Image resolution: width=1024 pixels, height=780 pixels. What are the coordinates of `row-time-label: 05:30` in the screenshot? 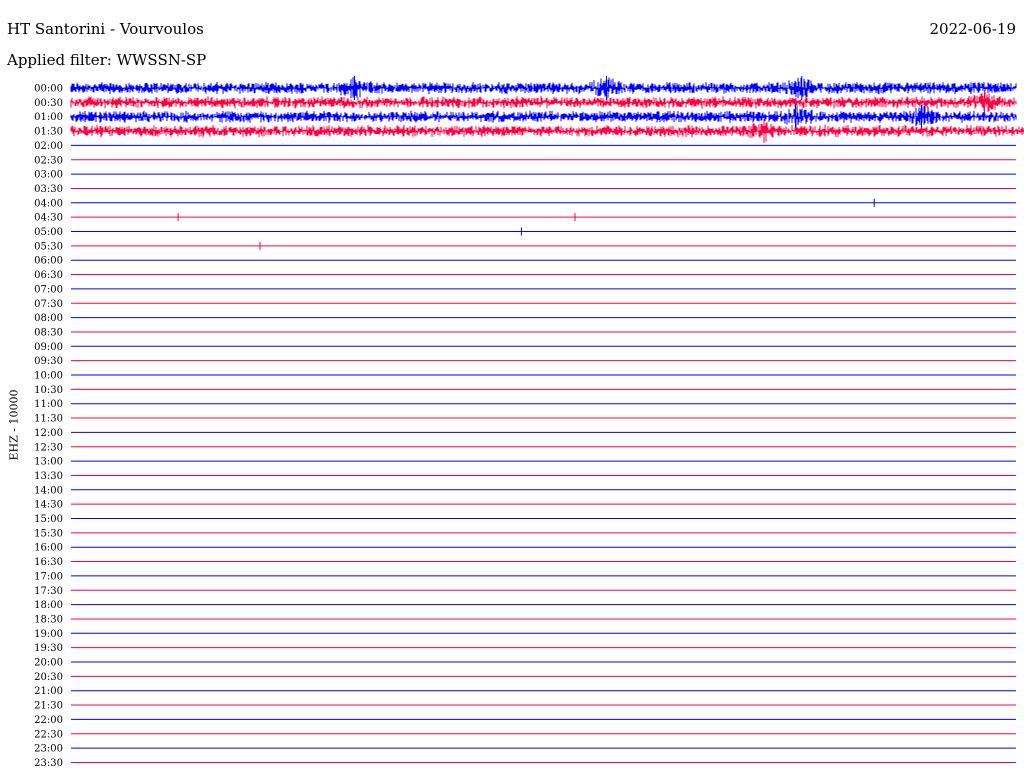 It's located at (48, 246).